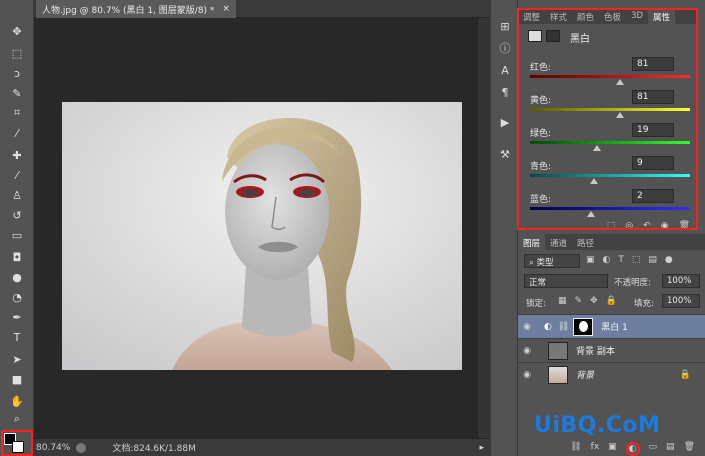  I want to click on slider-red: 红色: 81, so click(609, 73).